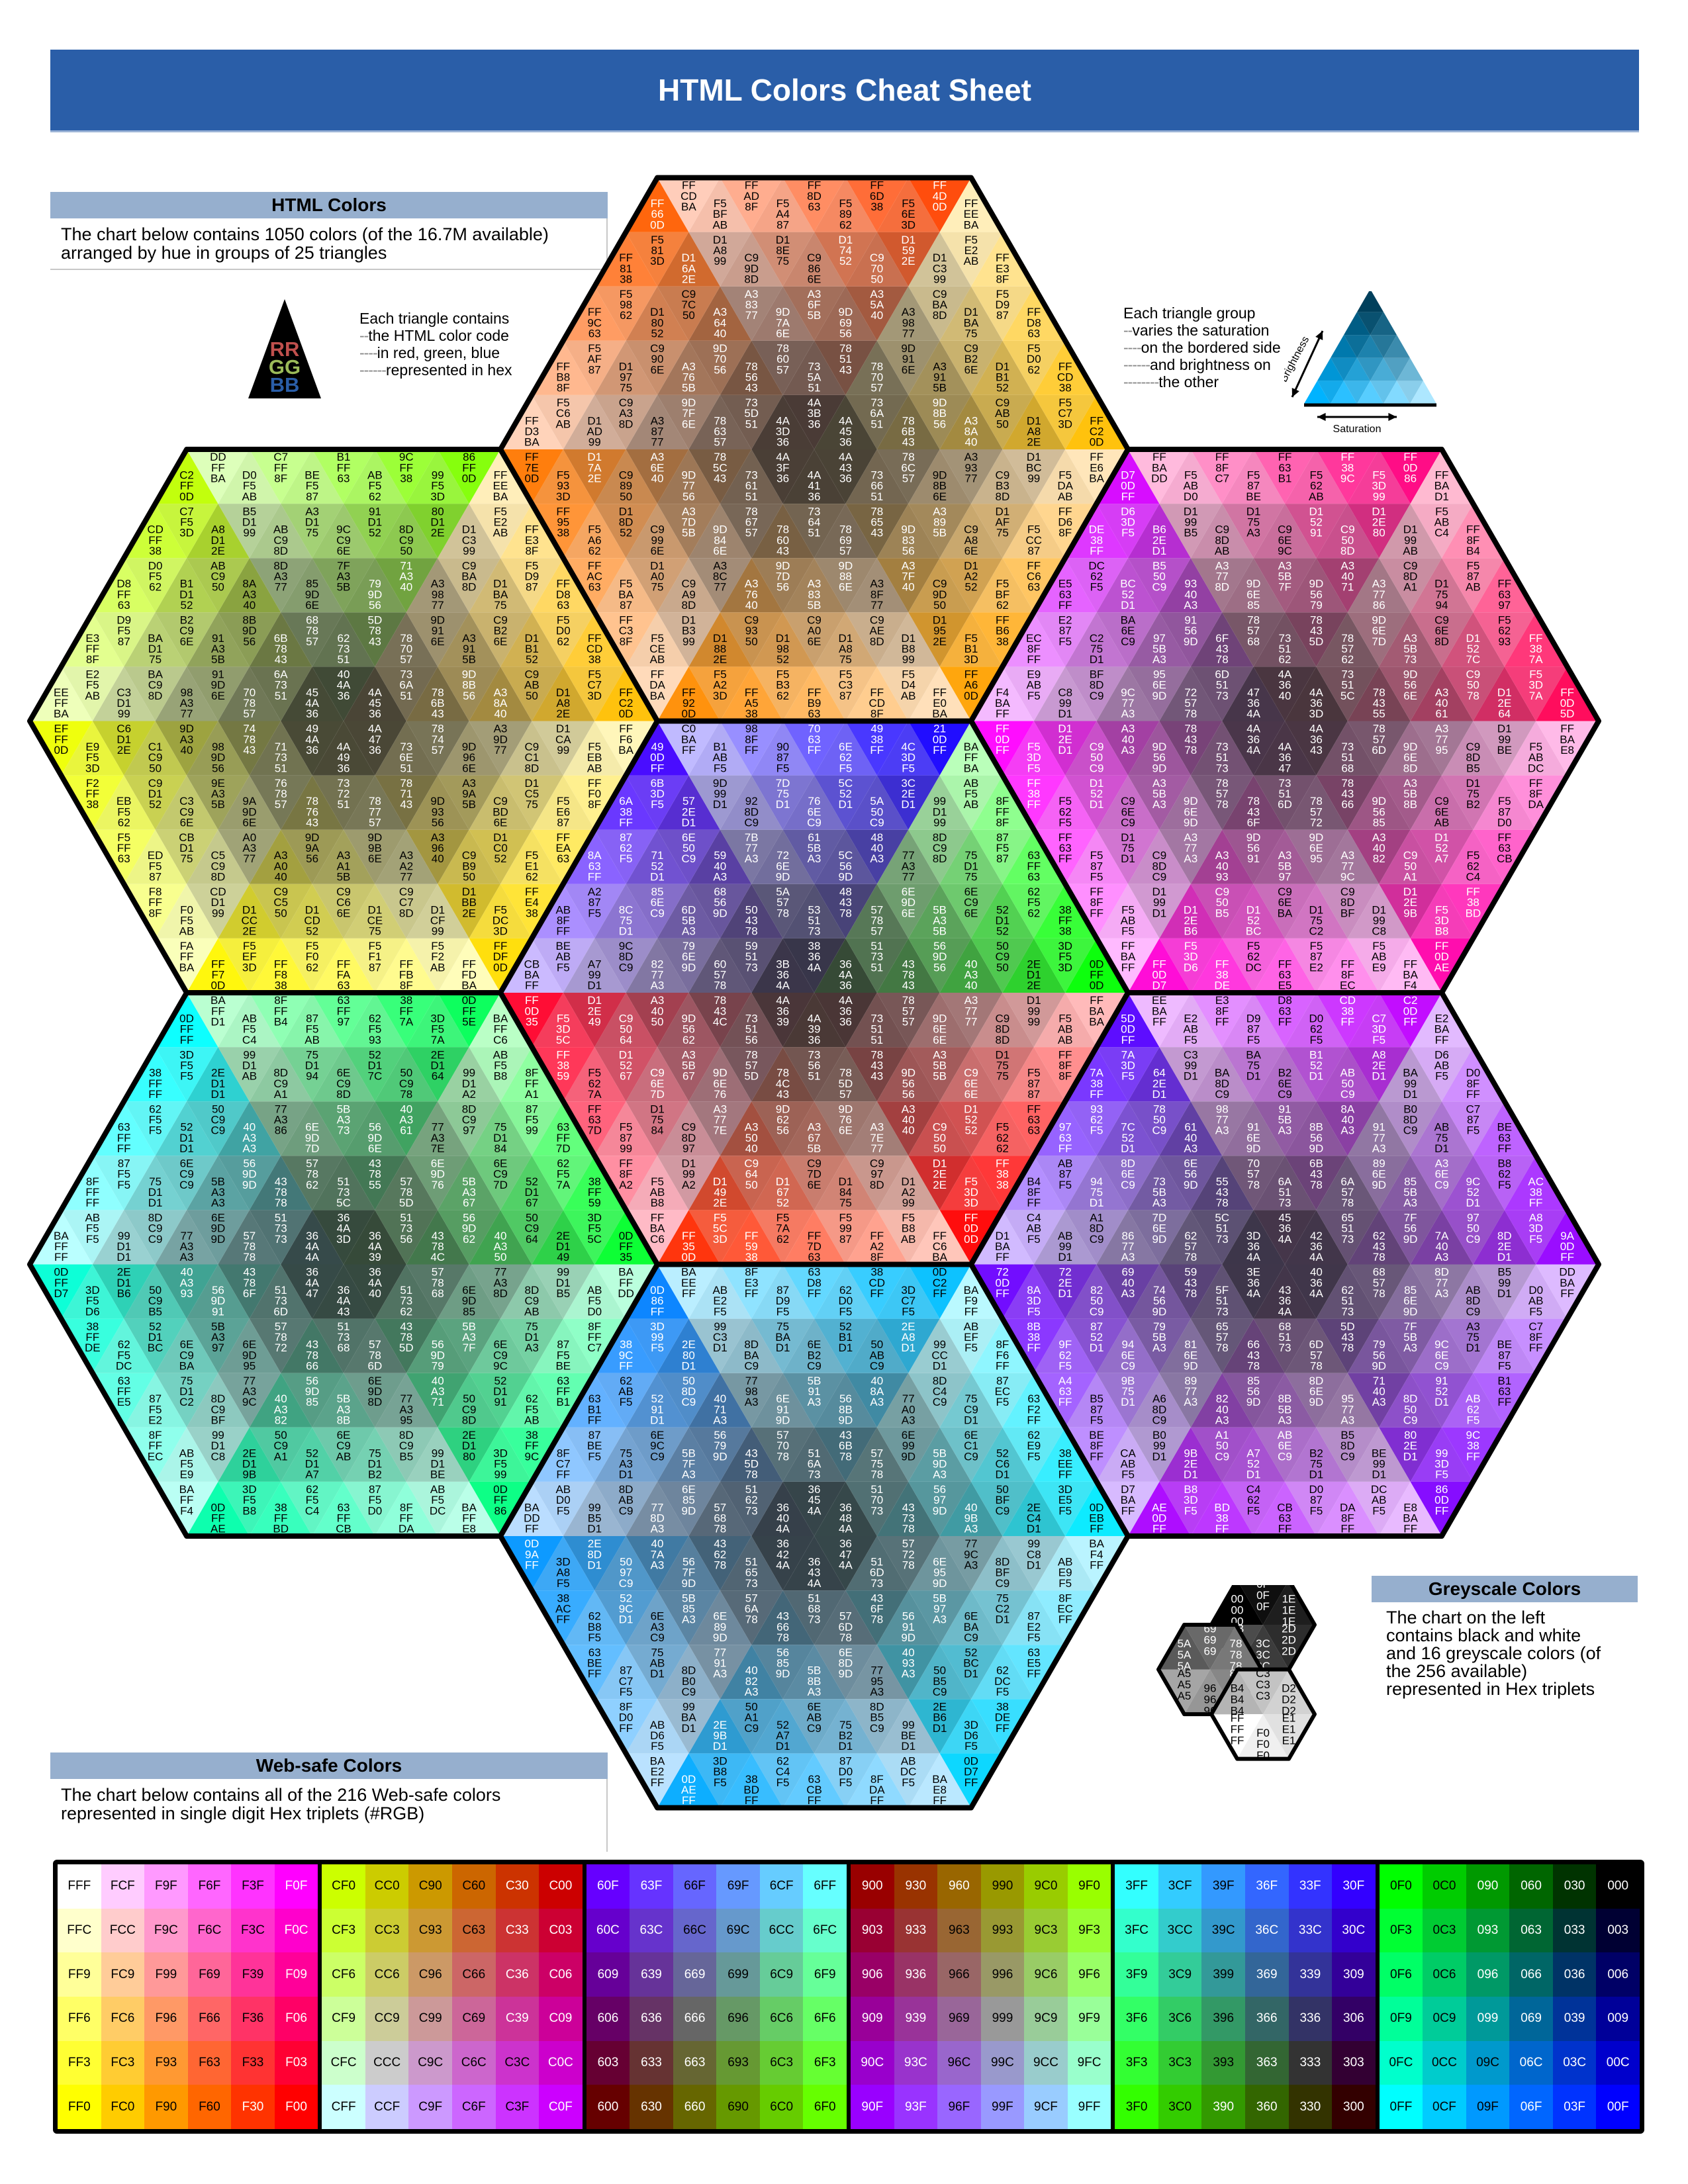 The image size is (1688, 2184). What do you see at coordinates (387, 2062) in the screenshot?
I see `websafe-color-cell: CCC` at bounding box center [387, 2062].